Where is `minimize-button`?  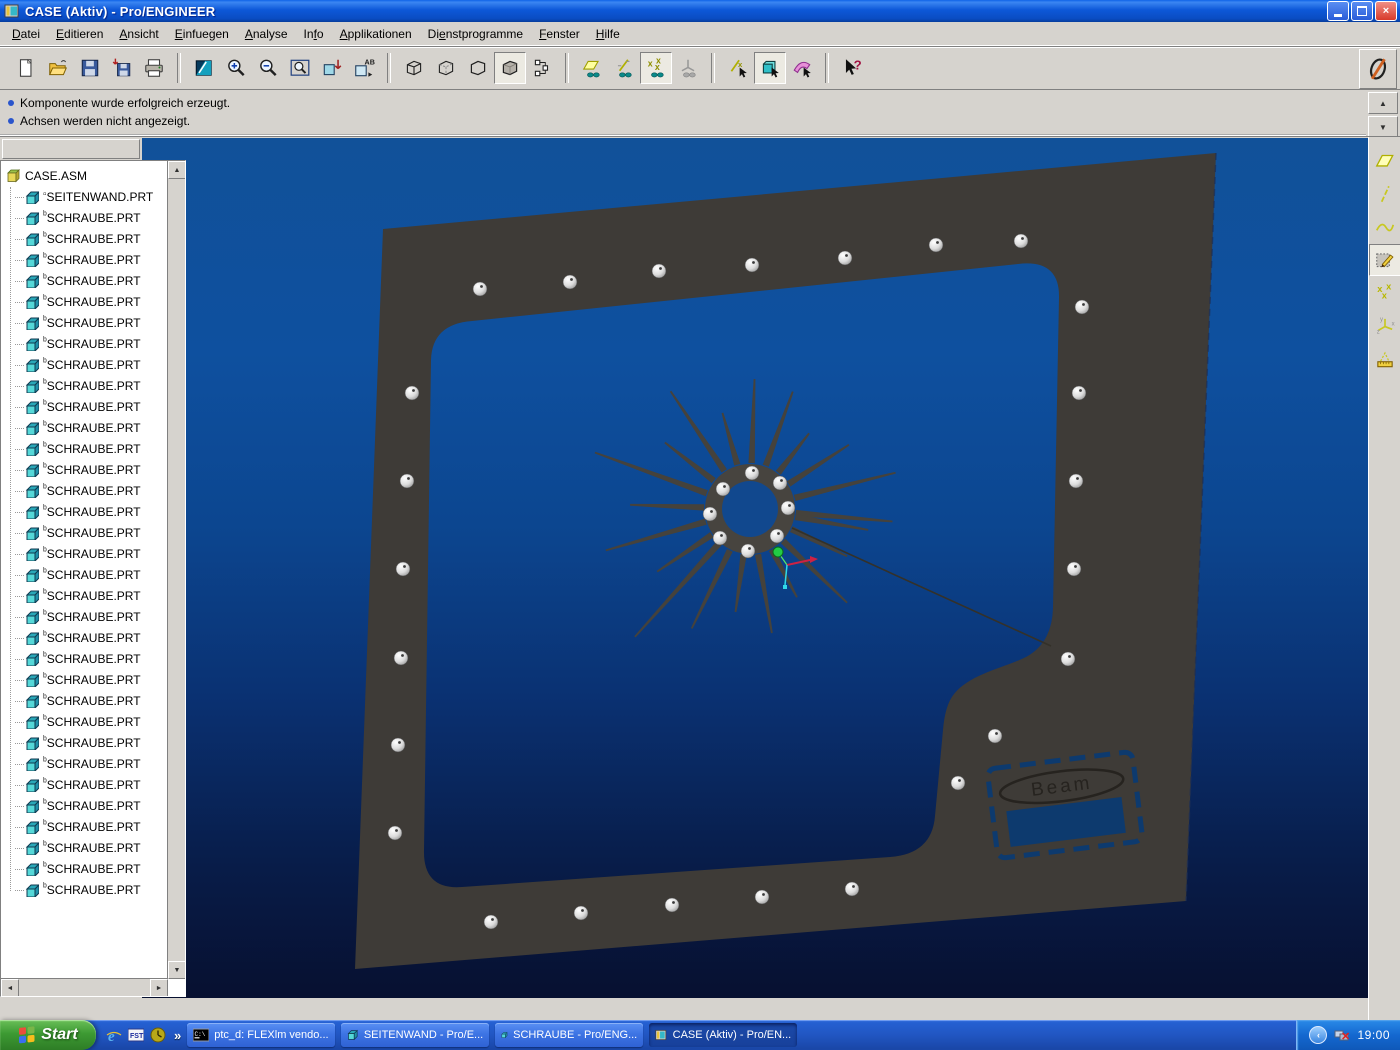
minimize-button is located at coordinates (1338, 11).